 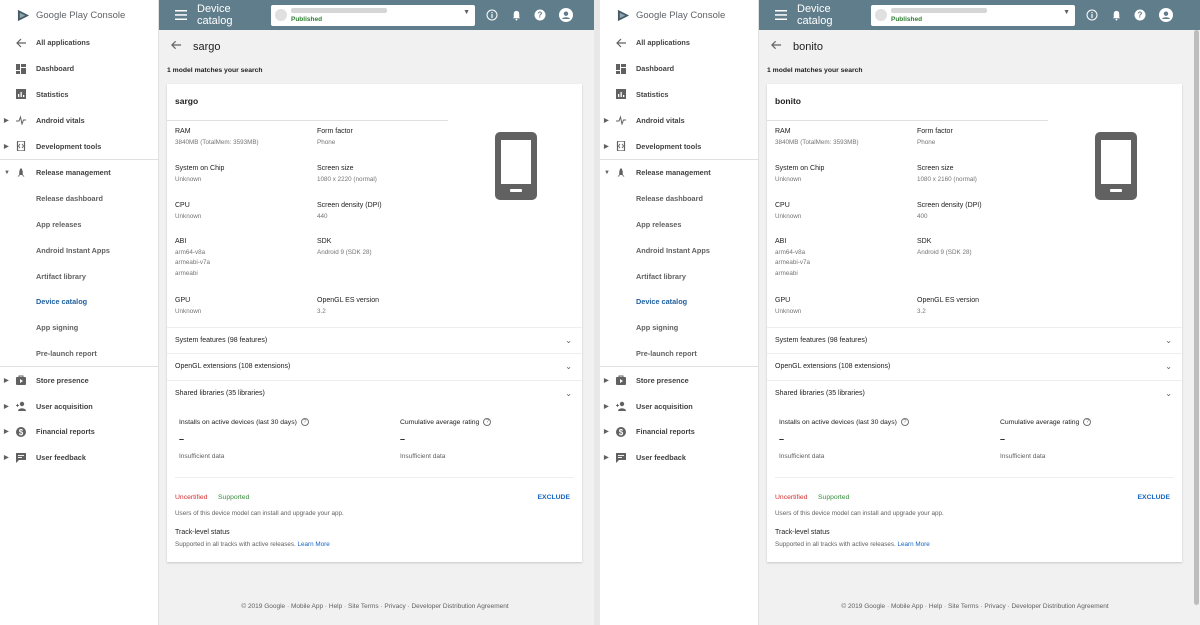 What do you see at coordinates (446, 422) in the screenshot?
I see `rating-label: Cumulative average rating?` at bounding box center [446, 422].